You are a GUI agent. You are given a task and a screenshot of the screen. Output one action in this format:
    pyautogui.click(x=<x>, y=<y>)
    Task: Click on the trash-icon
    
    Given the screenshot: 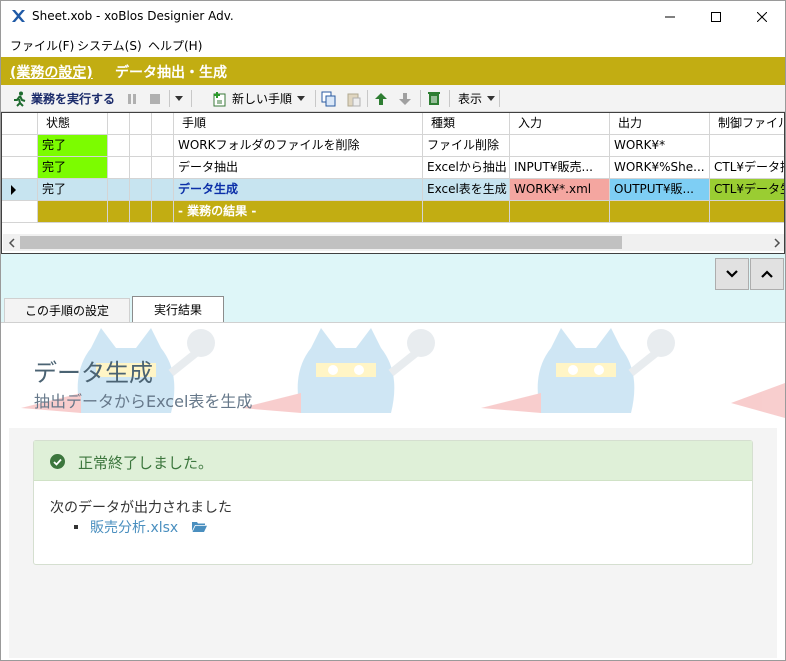 What is the action you would take?
    pyautogui.click(x=434, y=98)
    